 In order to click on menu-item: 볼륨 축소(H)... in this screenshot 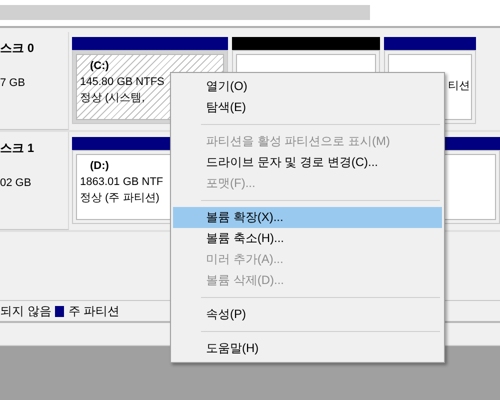, I will do `click(307, 238)`.